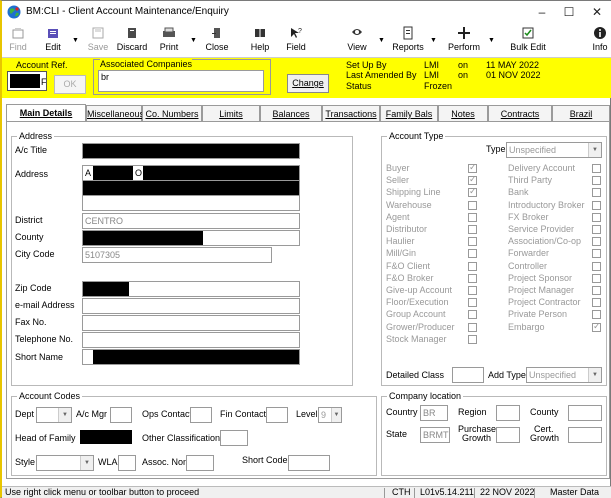 The image size is (611, 498). I want to click on save-button: Save, so click(98, 41).